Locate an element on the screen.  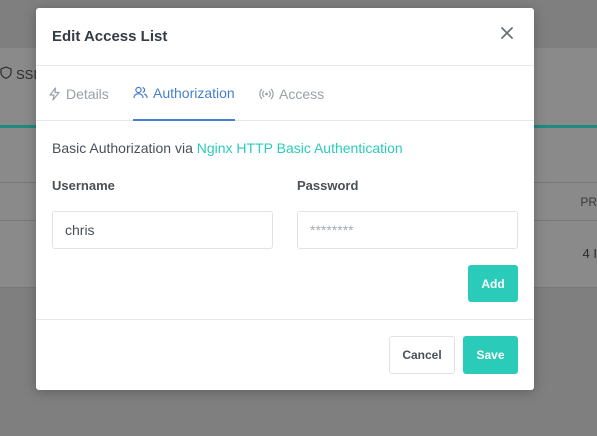
background-tab-ssl-label: SSI is located at coordinates (26, 74).